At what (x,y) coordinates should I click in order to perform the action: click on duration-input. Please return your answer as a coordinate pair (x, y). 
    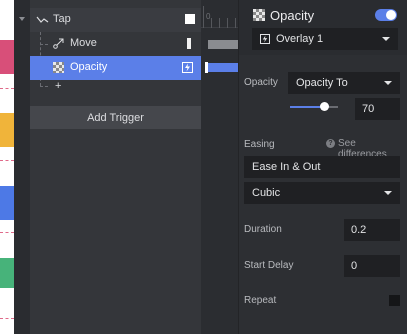
    Looking at the image, I should click on (372, 230).